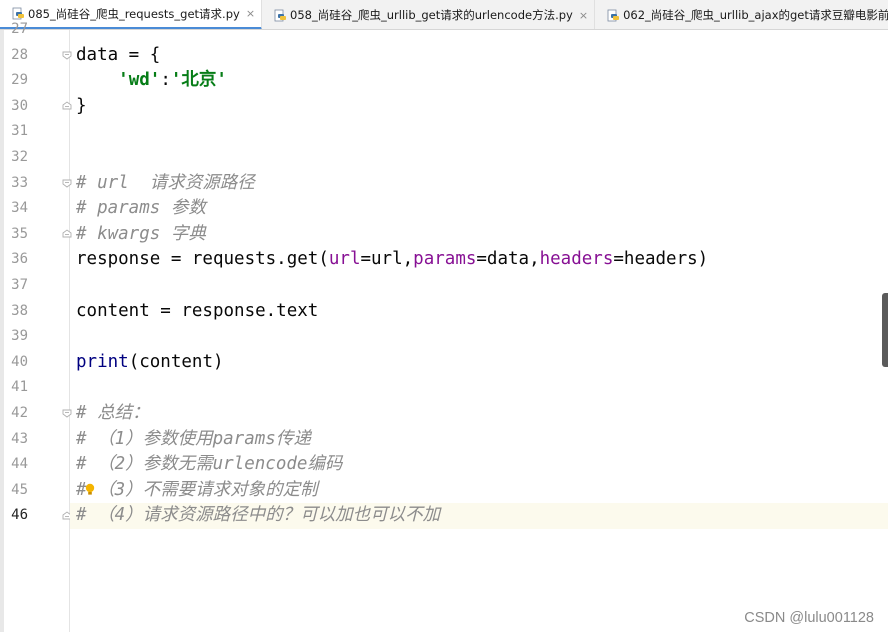 This screenshot has height=632, width=888. I want to click on keyword-argument: params, so click(445, 259).